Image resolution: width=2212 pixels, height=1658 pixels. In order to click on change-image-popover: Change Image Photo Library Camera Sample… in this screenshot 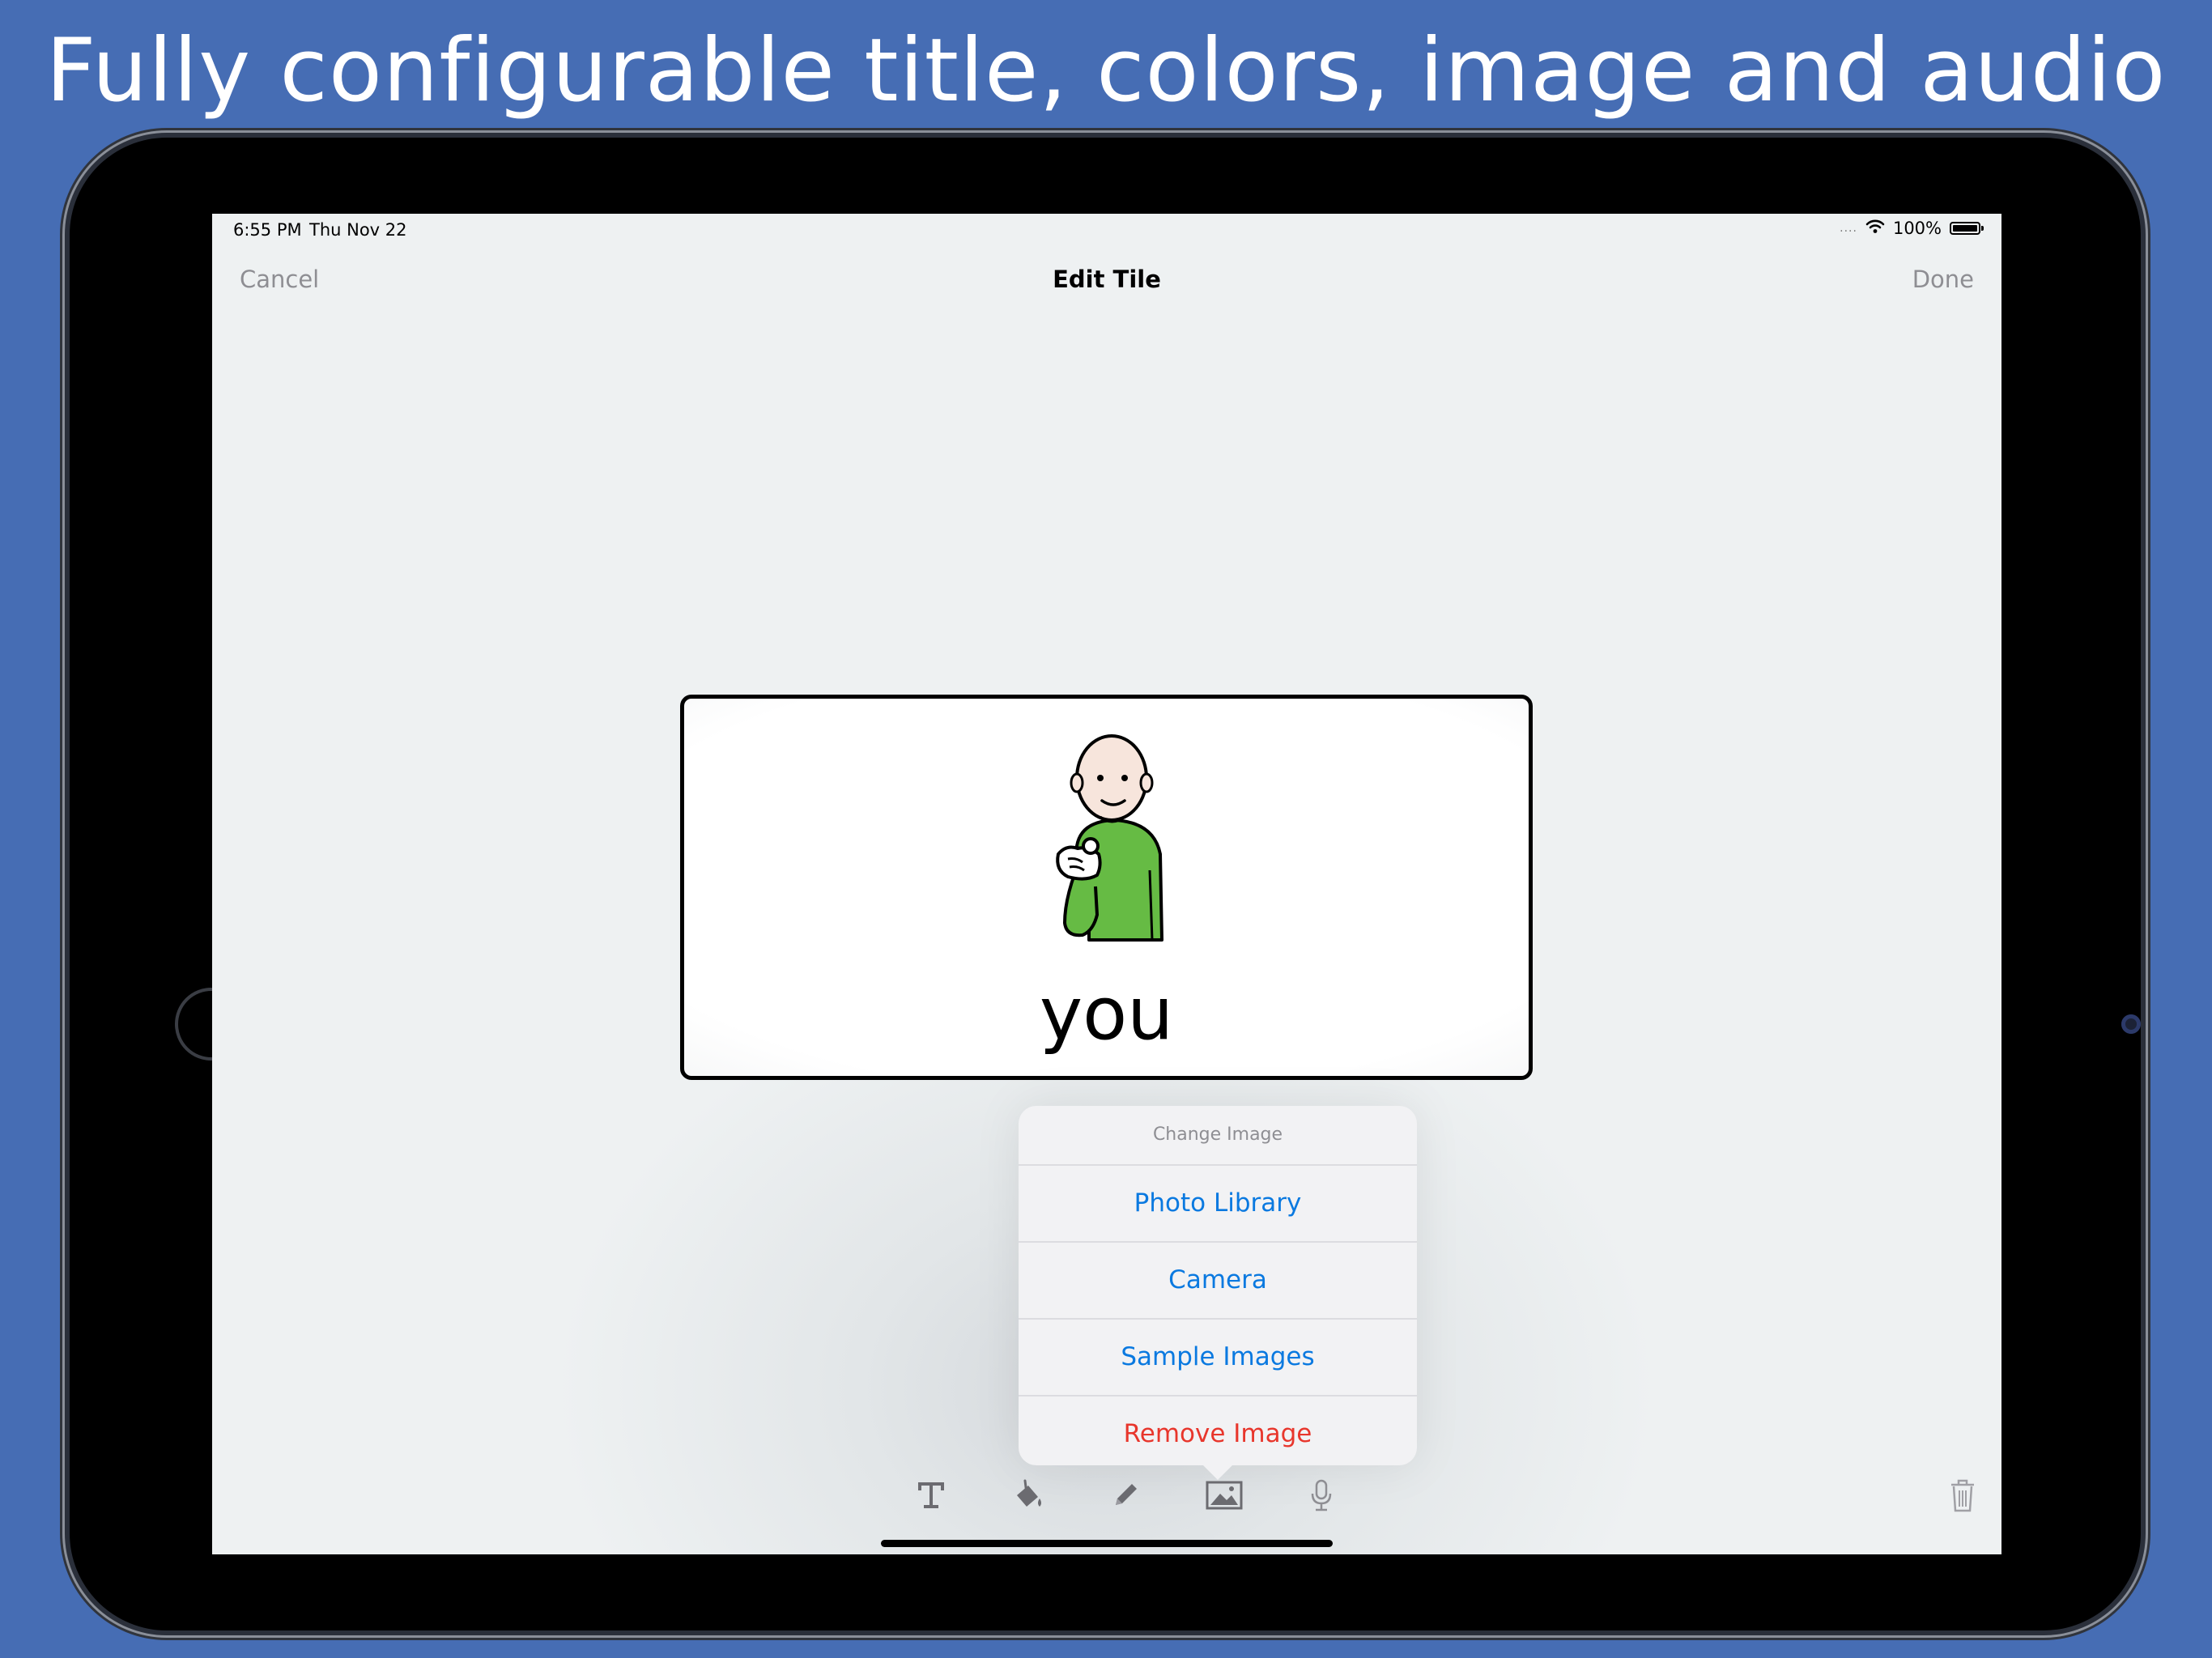, I will do `click(1218, 1293)`.